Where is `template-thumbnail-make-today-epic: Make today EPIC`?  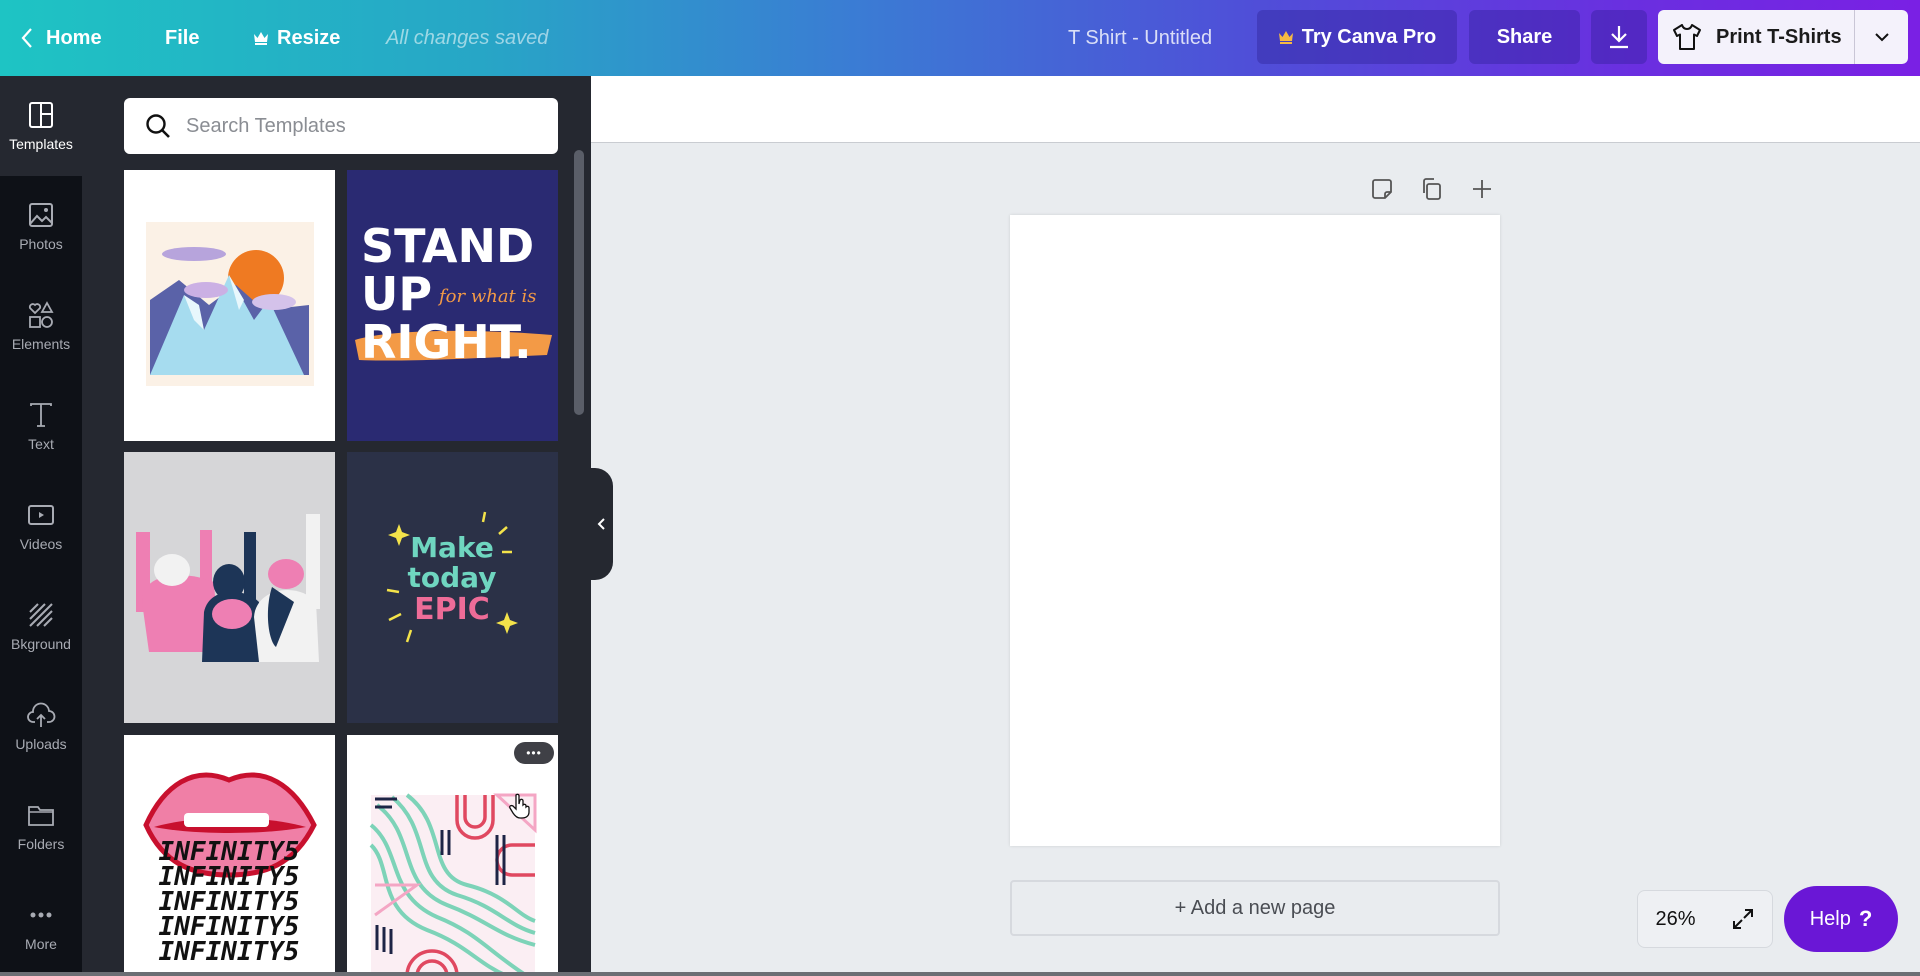 template-thumbnail-make-today-epic: Make today EPIC is located at coordinates (452, 587).